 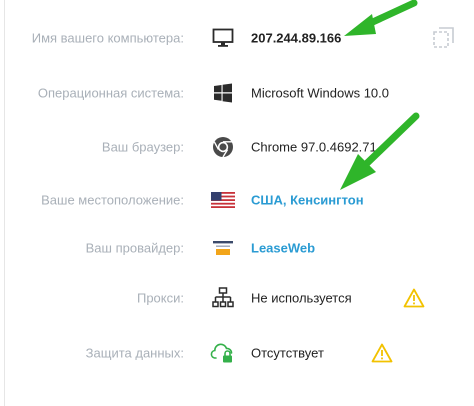 What do you see at coordinates (223, 38) in the screenshot?
I see `monitor-icon` at bounding box center [223, 38].